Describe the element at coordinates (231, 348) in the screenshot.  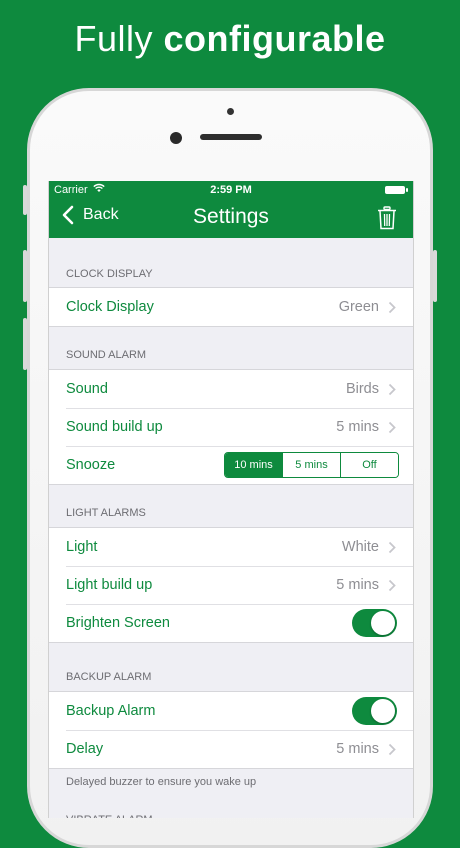
I see `section-header-sound-alarm: SOUND ALARM` at that location.